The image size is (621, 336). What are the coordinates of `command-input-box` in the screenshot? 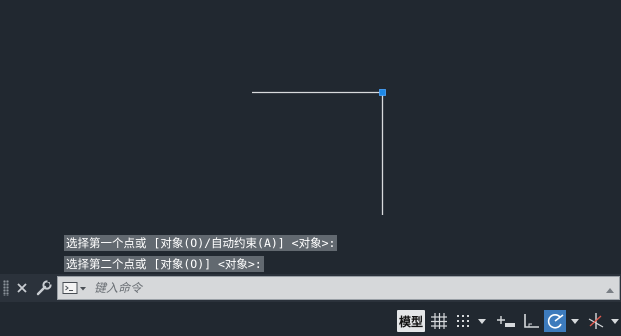 It's located at (338, 288).